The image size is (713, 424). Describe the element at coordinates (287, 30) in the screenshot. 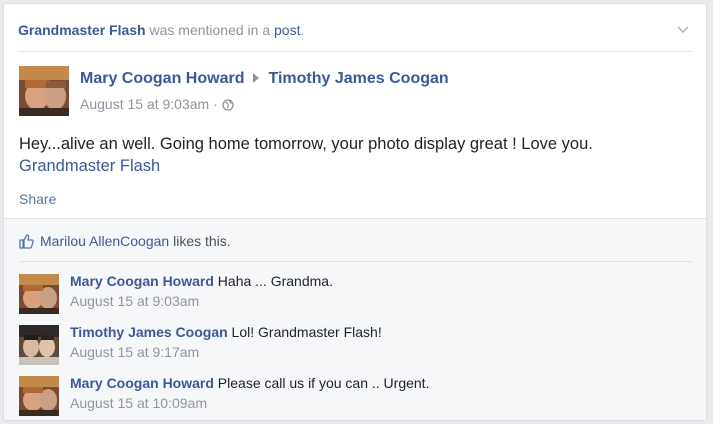

I see `post-link: post` at that location.